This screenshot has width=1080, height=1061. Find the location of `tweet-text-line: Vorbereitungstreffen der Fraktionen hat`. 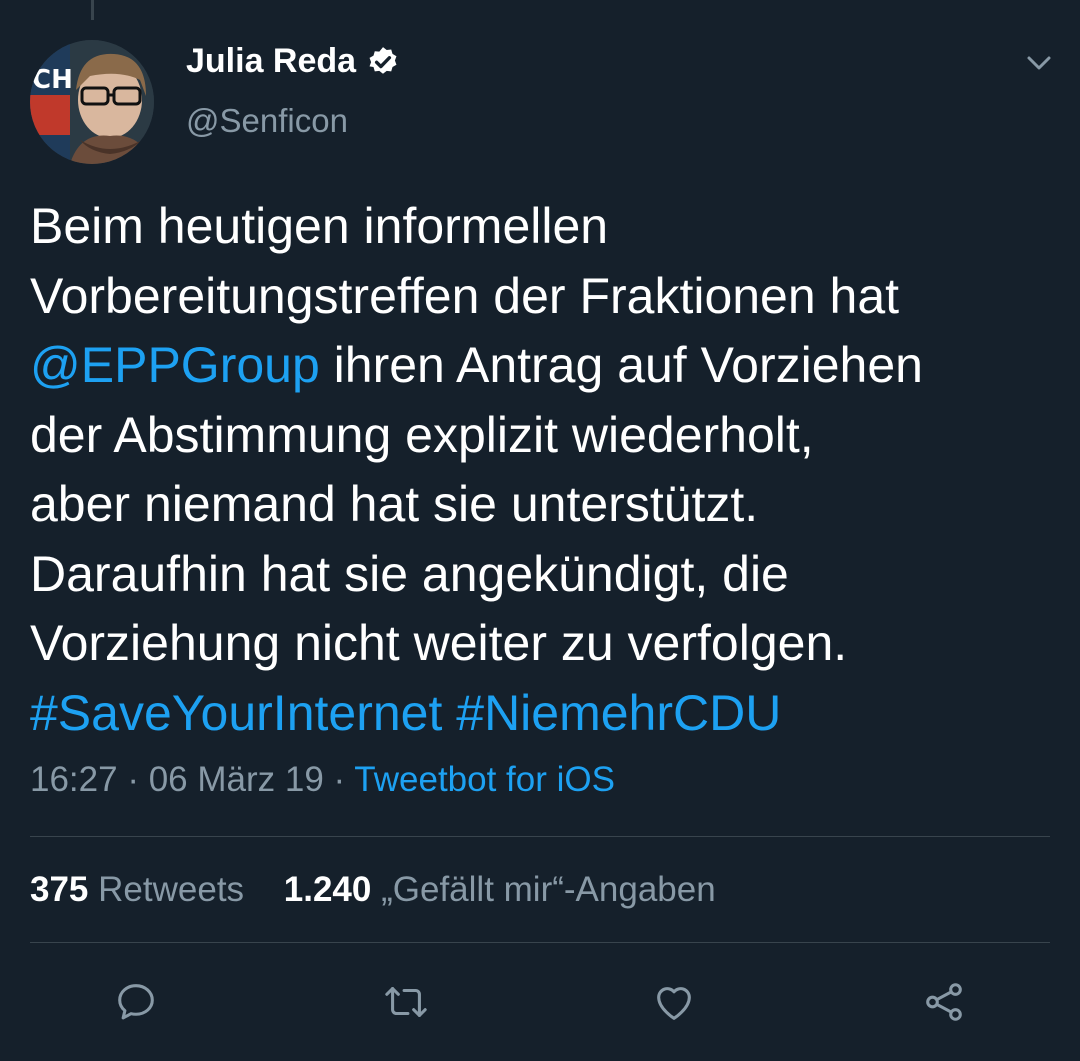

tweet-text-line: Vorbereitungstreffen der Fraktionen hat is located at coordinates (535, 297).